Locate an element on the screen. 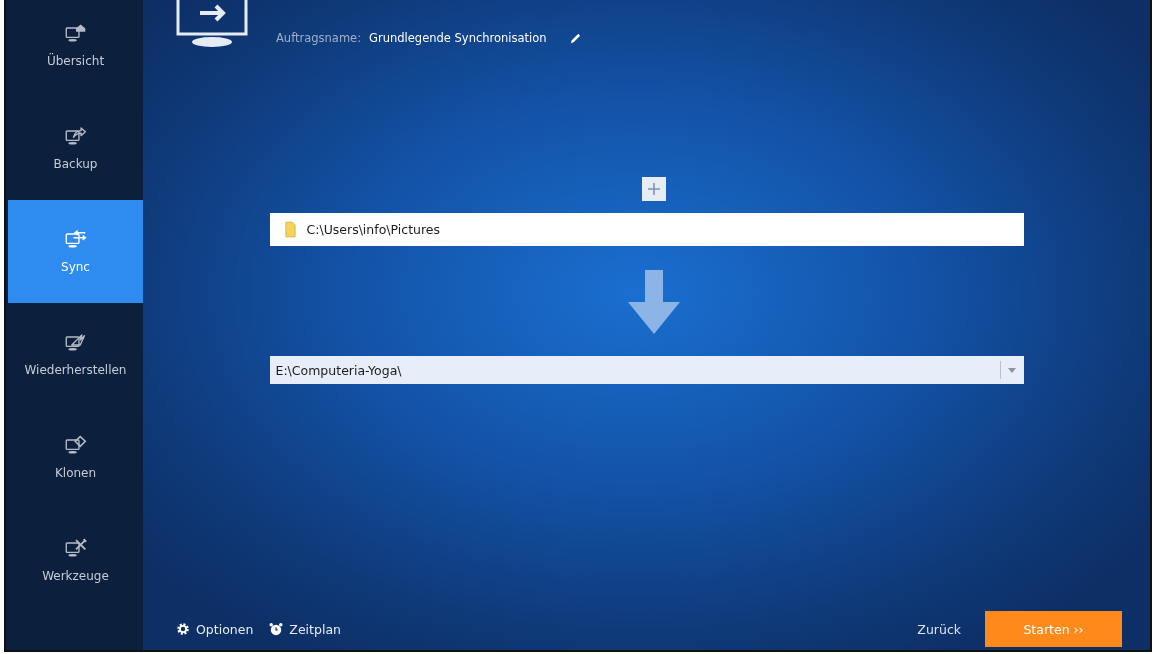 The width and height of the screenshot is (1158, 654). alarm-clock-icon is located at coordinates (276, 629).